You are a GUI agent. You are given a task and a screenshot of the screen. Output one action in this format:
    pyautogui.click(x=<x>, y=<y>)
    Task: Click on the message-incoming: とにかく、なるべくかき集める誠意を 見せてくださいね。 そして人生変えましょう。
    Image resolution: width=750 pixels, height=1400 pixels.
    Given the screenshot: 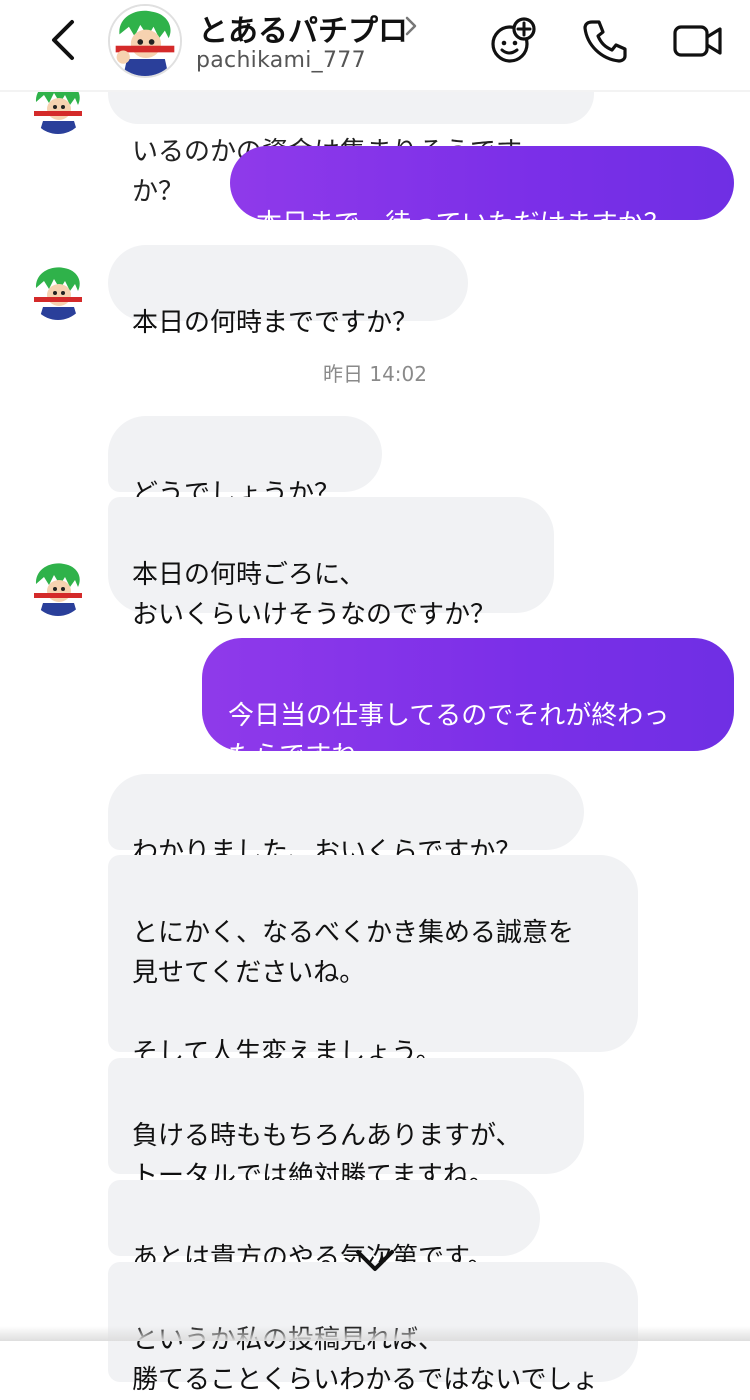 What is the action you would take?
    pyautogui.click(x=373, y=961)
    